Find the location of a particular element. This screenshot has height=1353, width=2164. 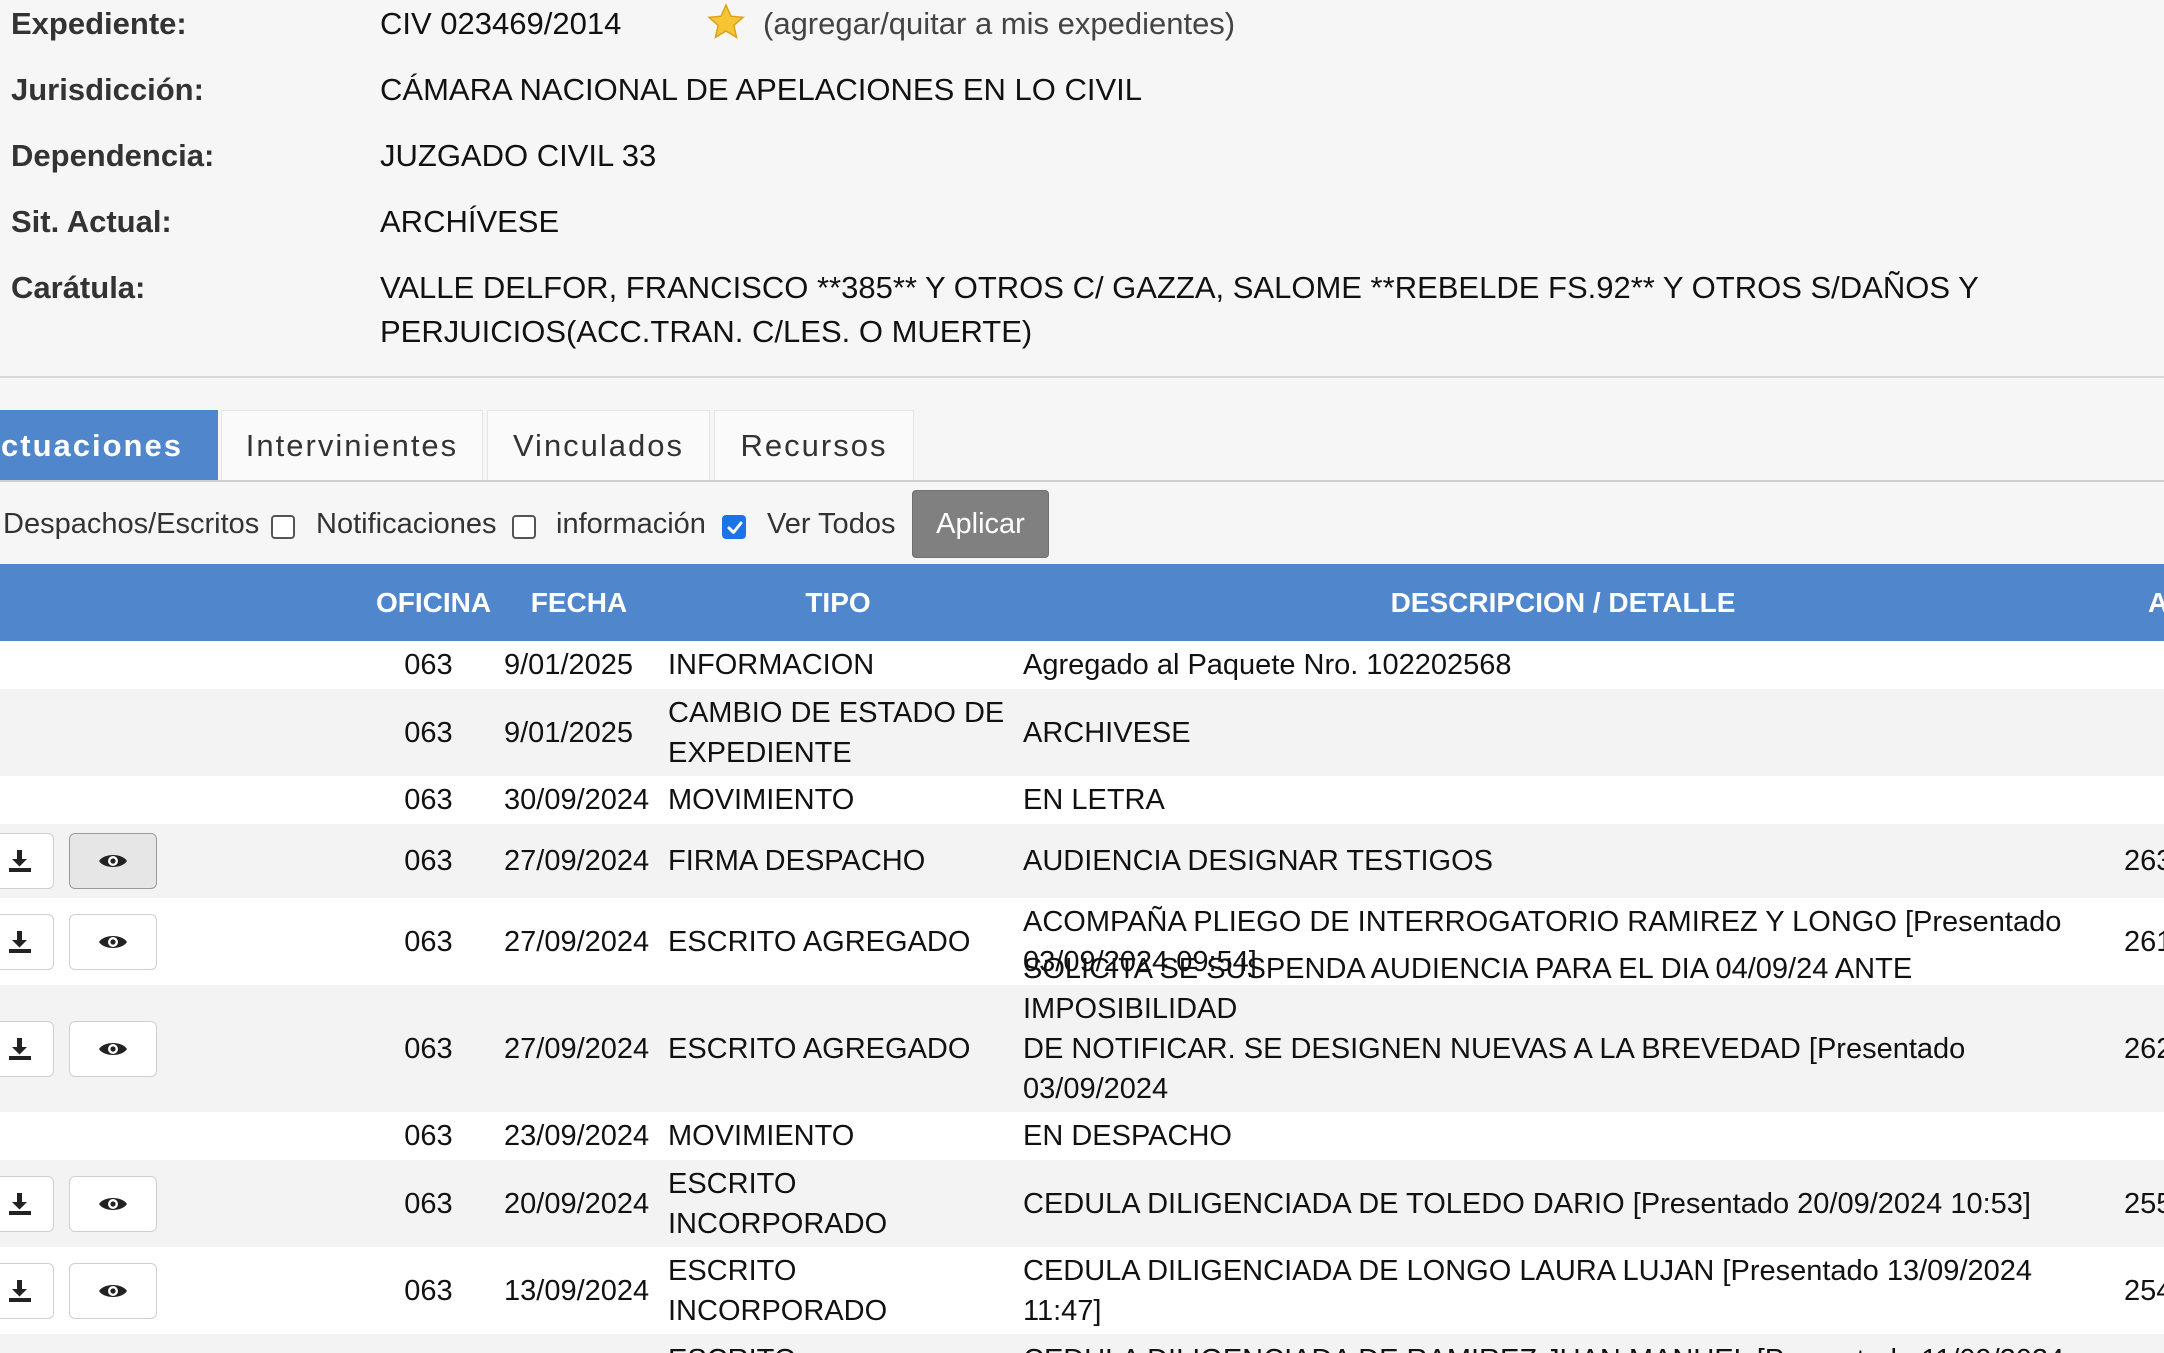

expediente-label: Expediente: is located at coordinates (99, 23).